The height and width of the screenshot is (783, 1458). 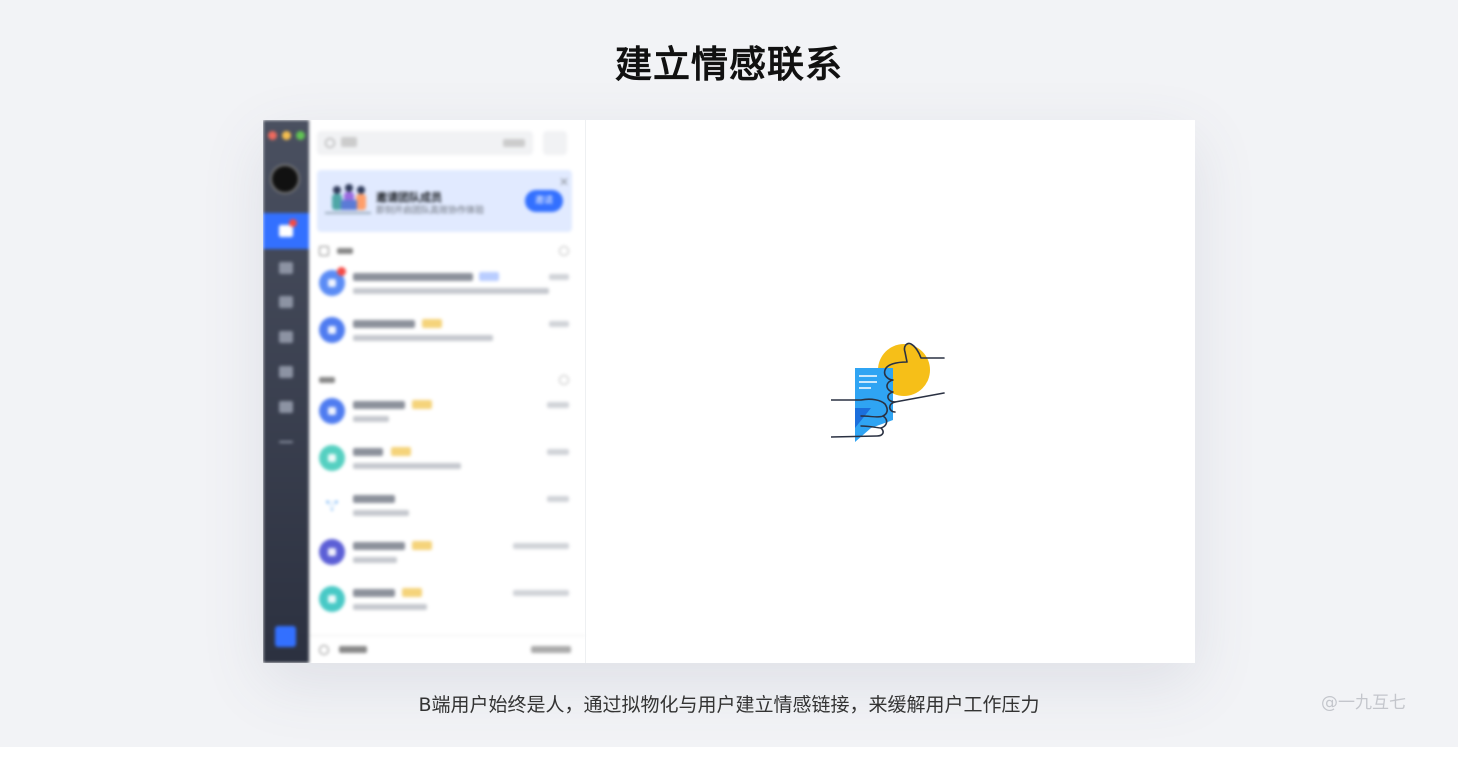 I want to click on minimize-window-icon, so click(x=286, y=135).